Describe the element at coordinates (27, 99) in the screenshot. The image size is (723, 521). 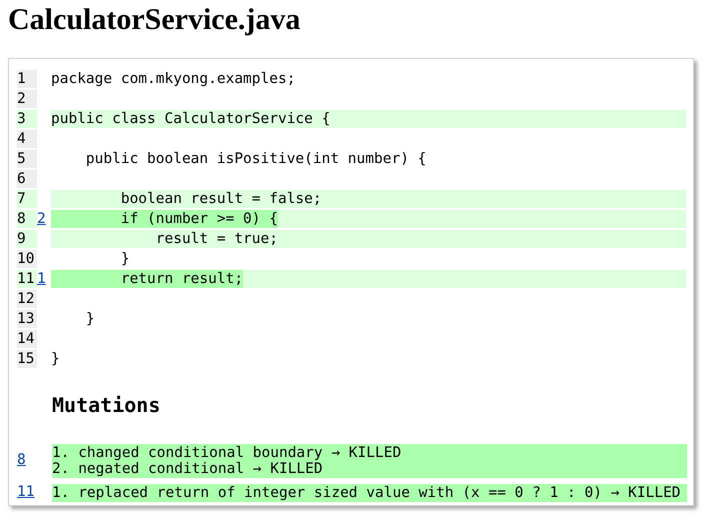
I see `line-number: 2` at that location.